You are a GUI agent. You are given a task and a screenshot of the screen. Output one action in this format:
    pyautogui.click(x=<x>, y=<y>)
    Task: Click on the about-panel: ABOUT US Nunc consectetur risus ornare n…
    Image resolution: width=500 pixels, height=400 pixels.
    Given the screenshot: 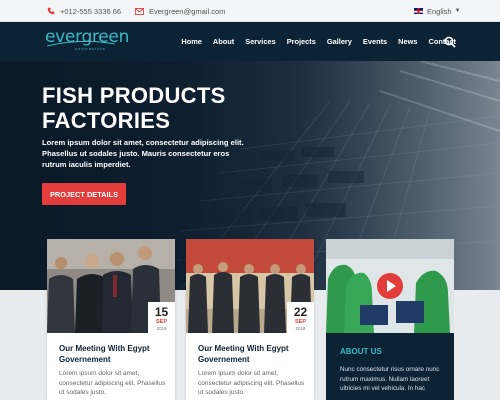 What is the action you would take?
    pyautogui.click(x=390, y=319)
    